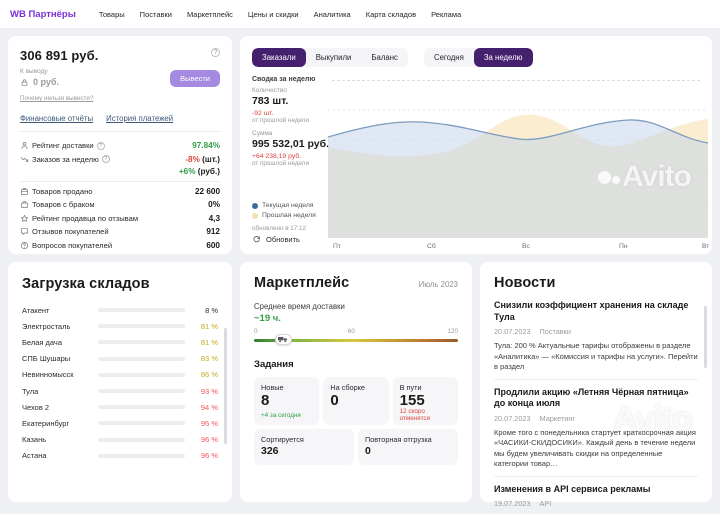 The height and width of the screenshot is (514, 720). What do you see at coordinates (279, 57) in the screenshot?
I see `tab-заказали: Заказали` at bounding box center [279, 57].